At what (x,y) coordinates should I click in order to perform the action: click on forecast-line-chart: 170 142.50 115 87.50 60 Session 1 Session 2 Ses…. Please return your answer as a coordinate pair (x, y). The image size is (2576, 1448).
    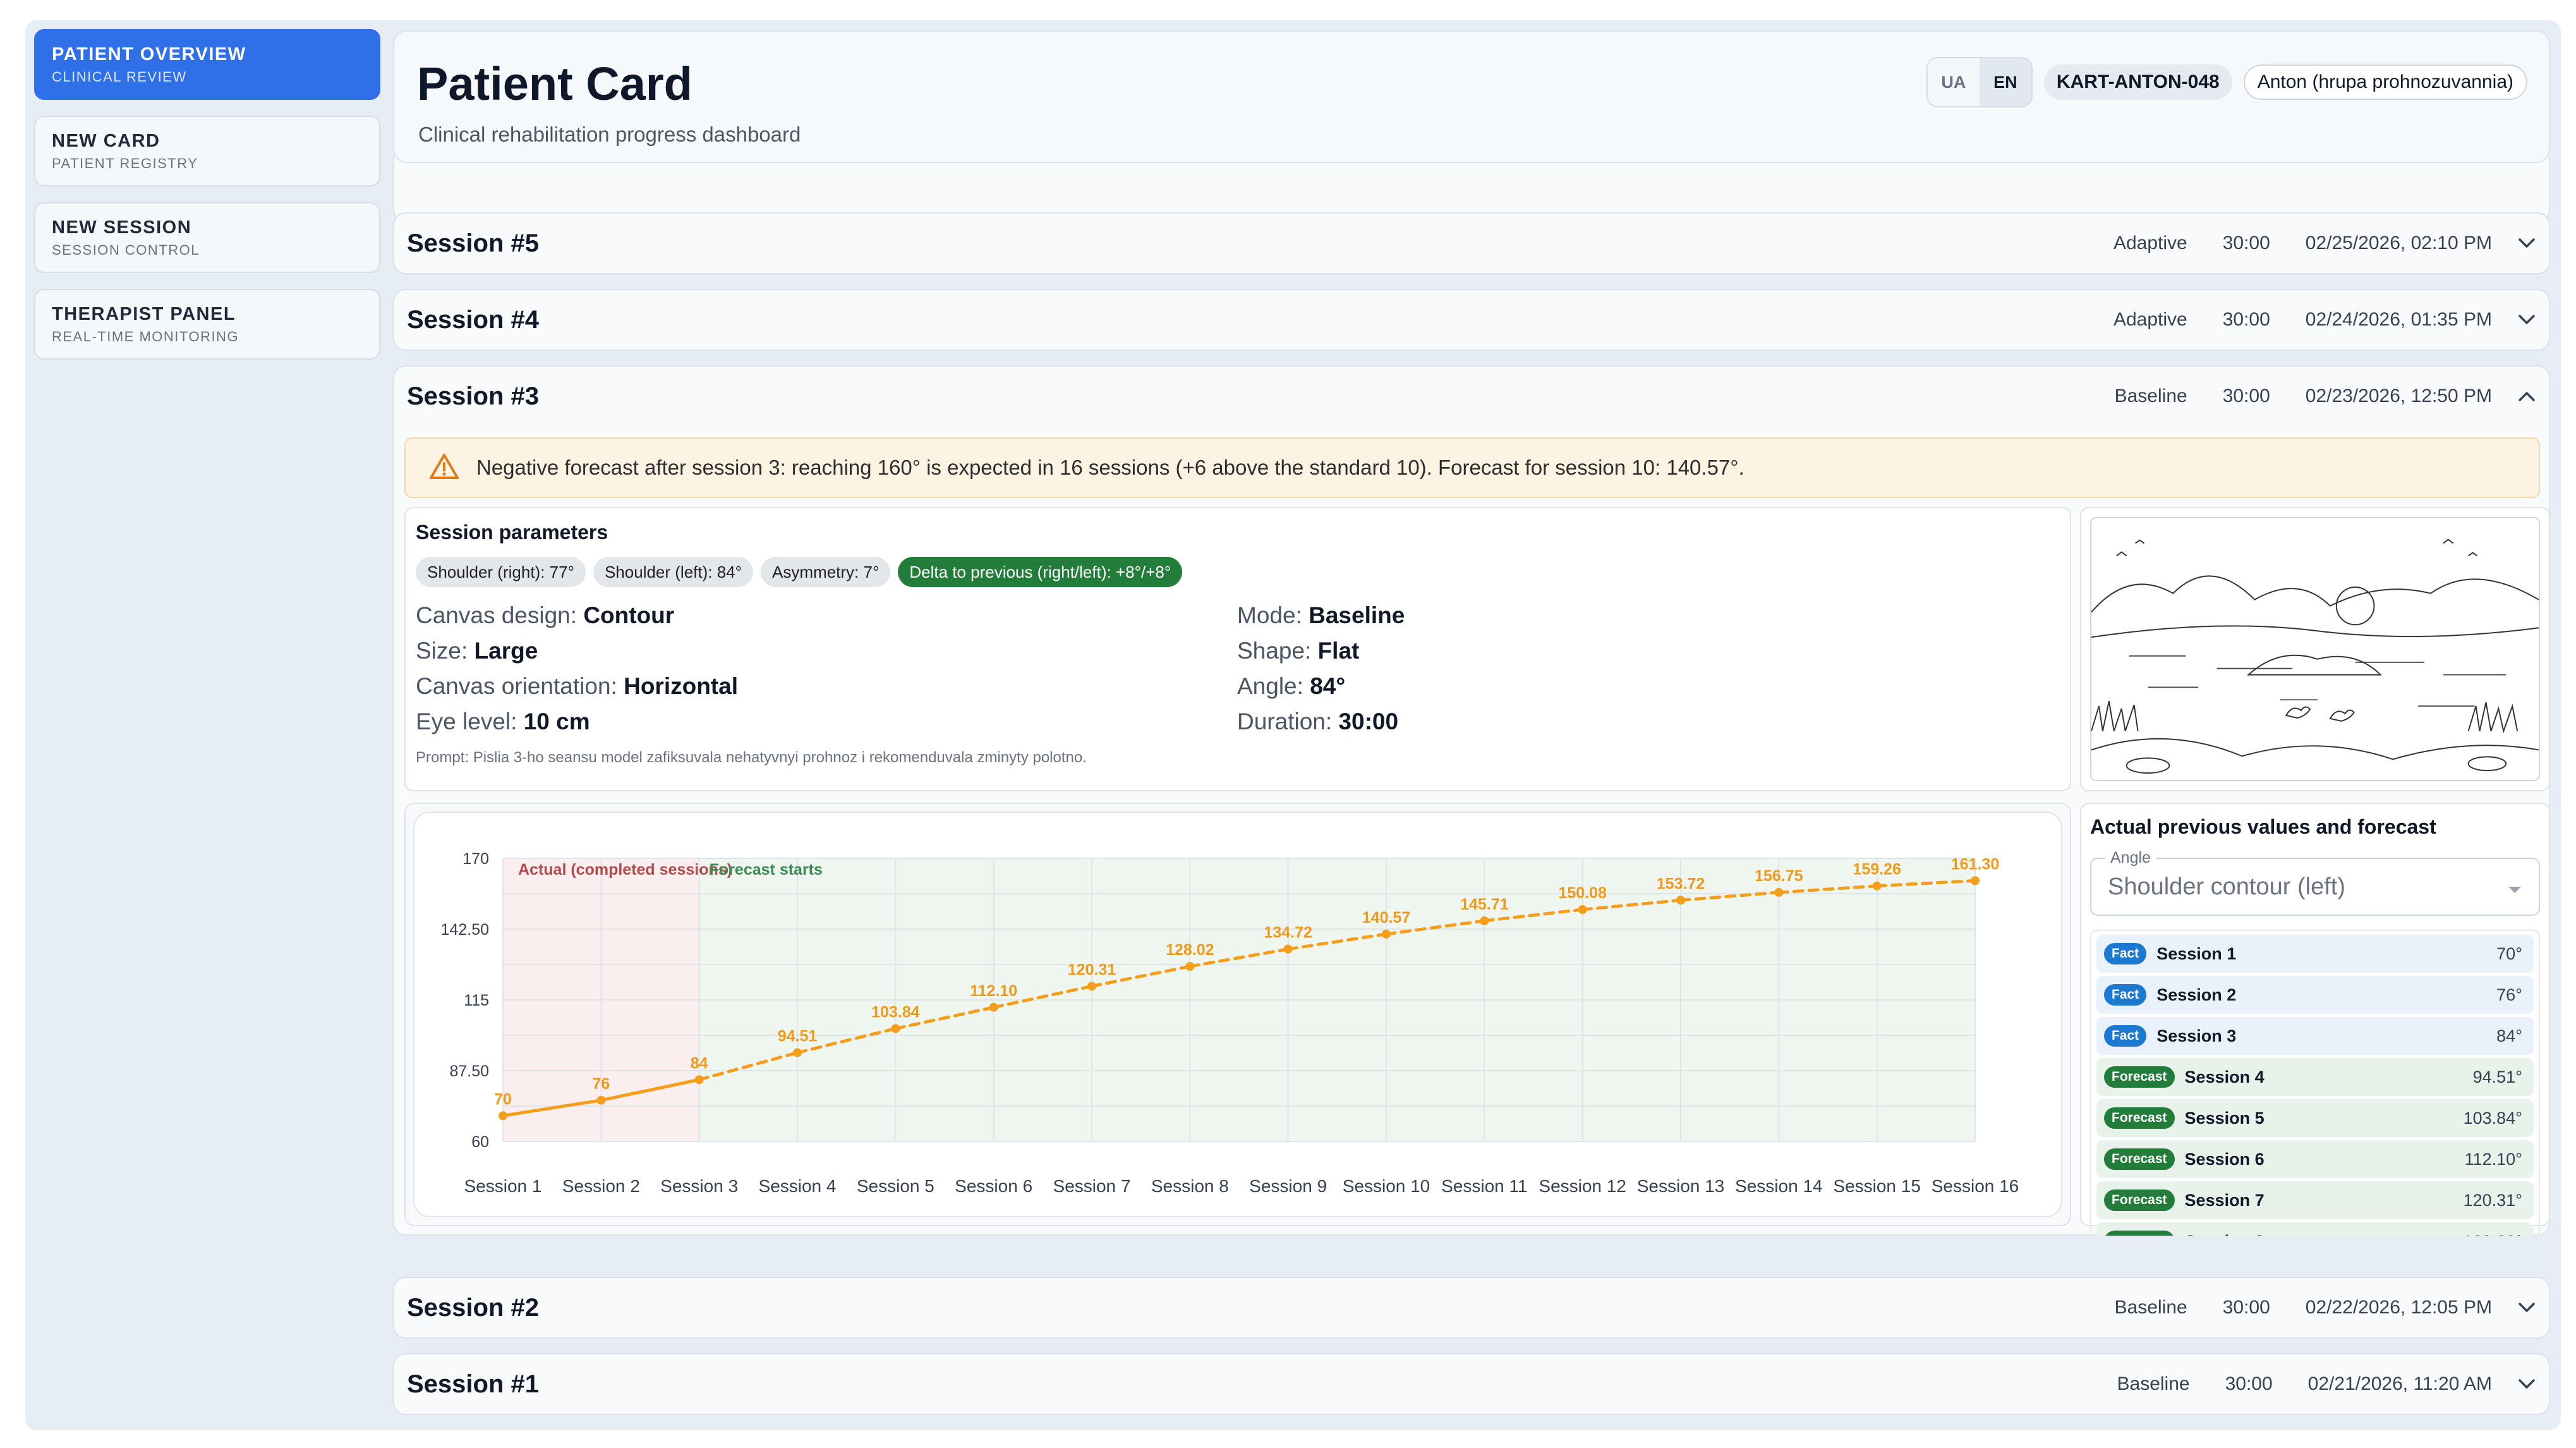
    Looking at the image, I should click on (1230, 1023).